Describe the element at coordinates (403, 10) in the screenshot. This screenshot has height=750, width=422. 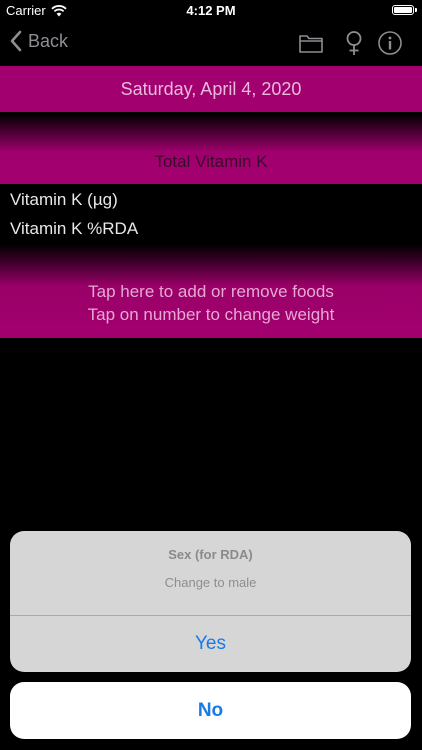
I see `battery-icon` at that location.